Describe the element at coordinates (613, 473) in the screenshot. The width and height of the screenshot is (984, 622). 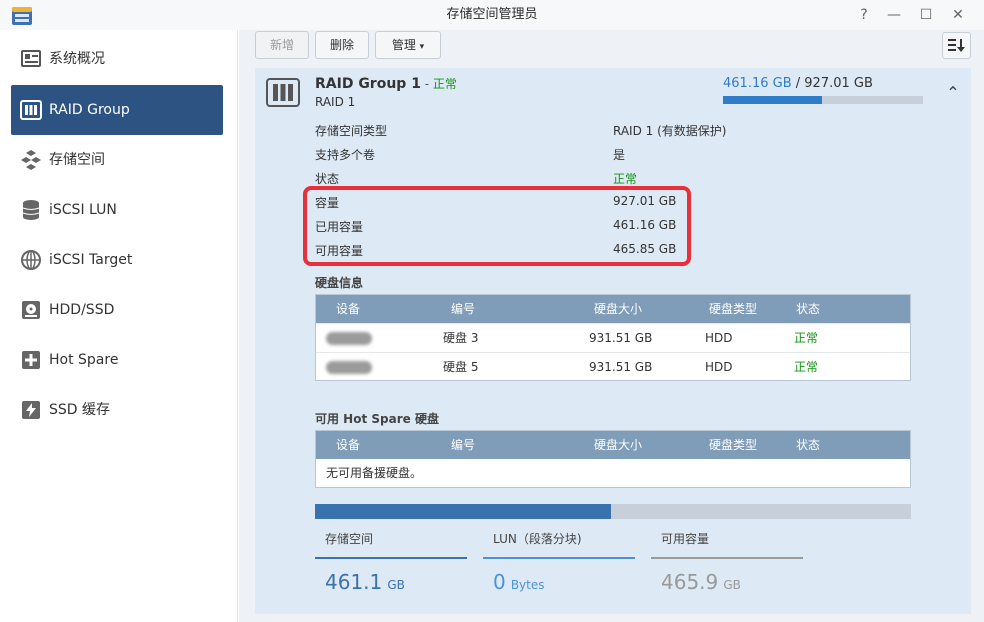
I see `table-empty-row: 无可用备援硬盘。` at that location.